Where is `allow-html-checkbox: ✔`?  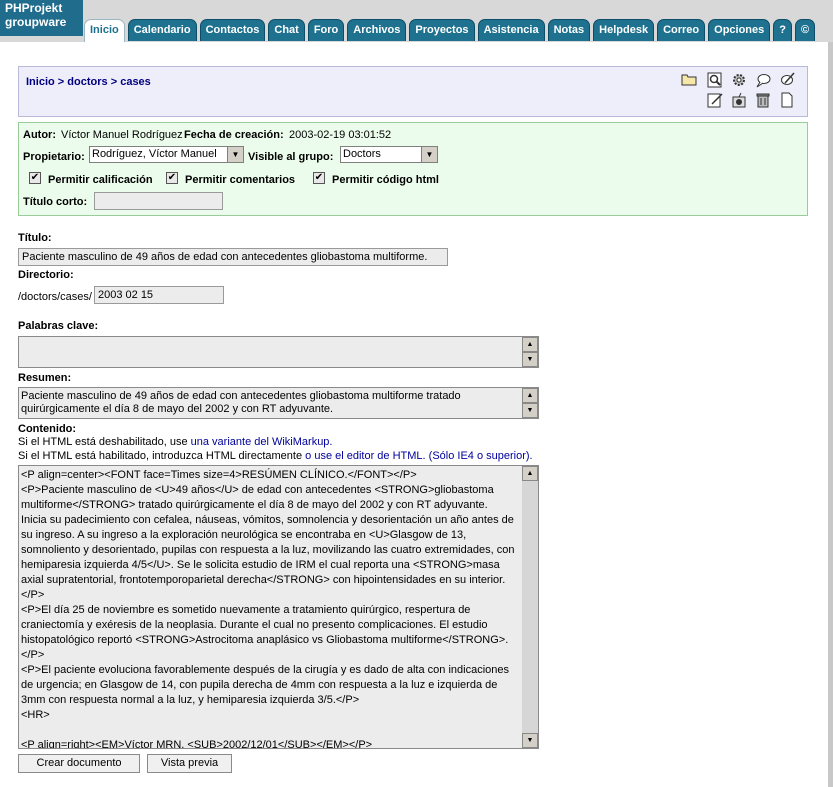
allow-html-checkbox: ✔ is located at coordinates (319, 178).